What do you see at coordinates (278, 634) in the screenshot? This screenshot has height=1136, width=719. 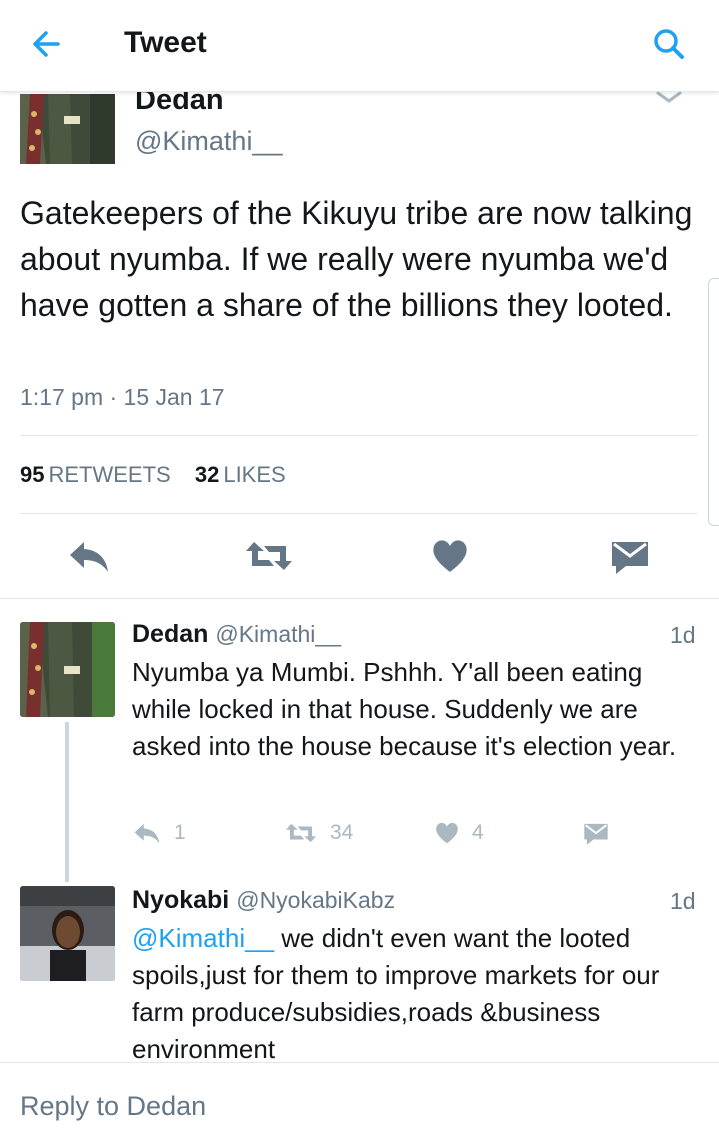 I see `reply-author-handle: @Kimathi__` at bounding box center [278, 634].